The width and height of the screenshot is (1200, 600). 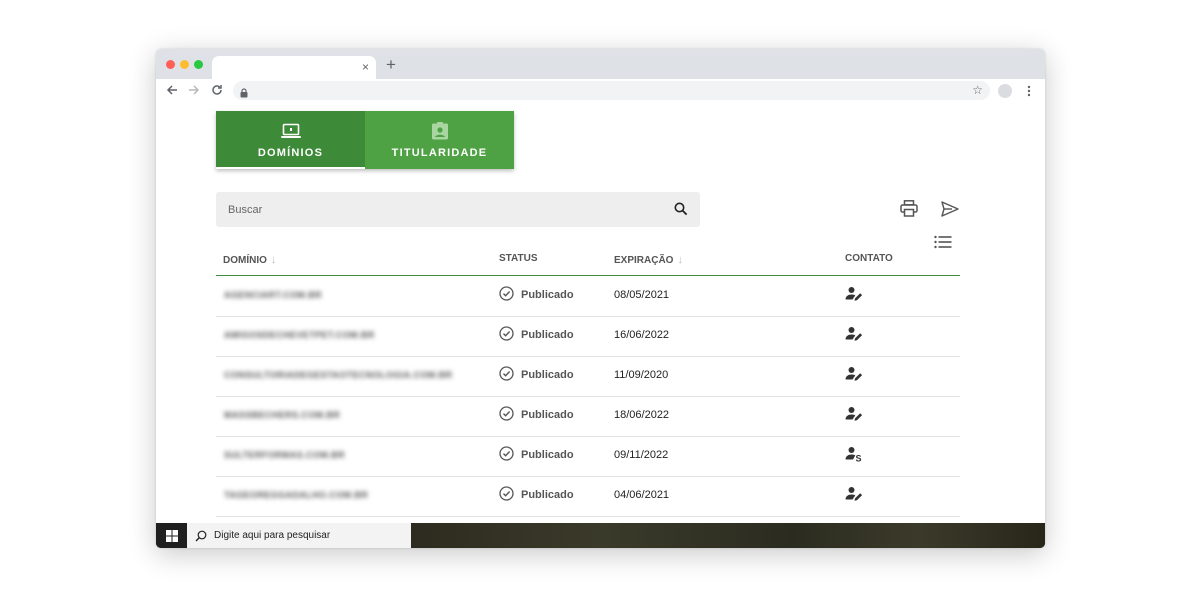 I want to click on column-list-icon, so click(x=943, y=244).